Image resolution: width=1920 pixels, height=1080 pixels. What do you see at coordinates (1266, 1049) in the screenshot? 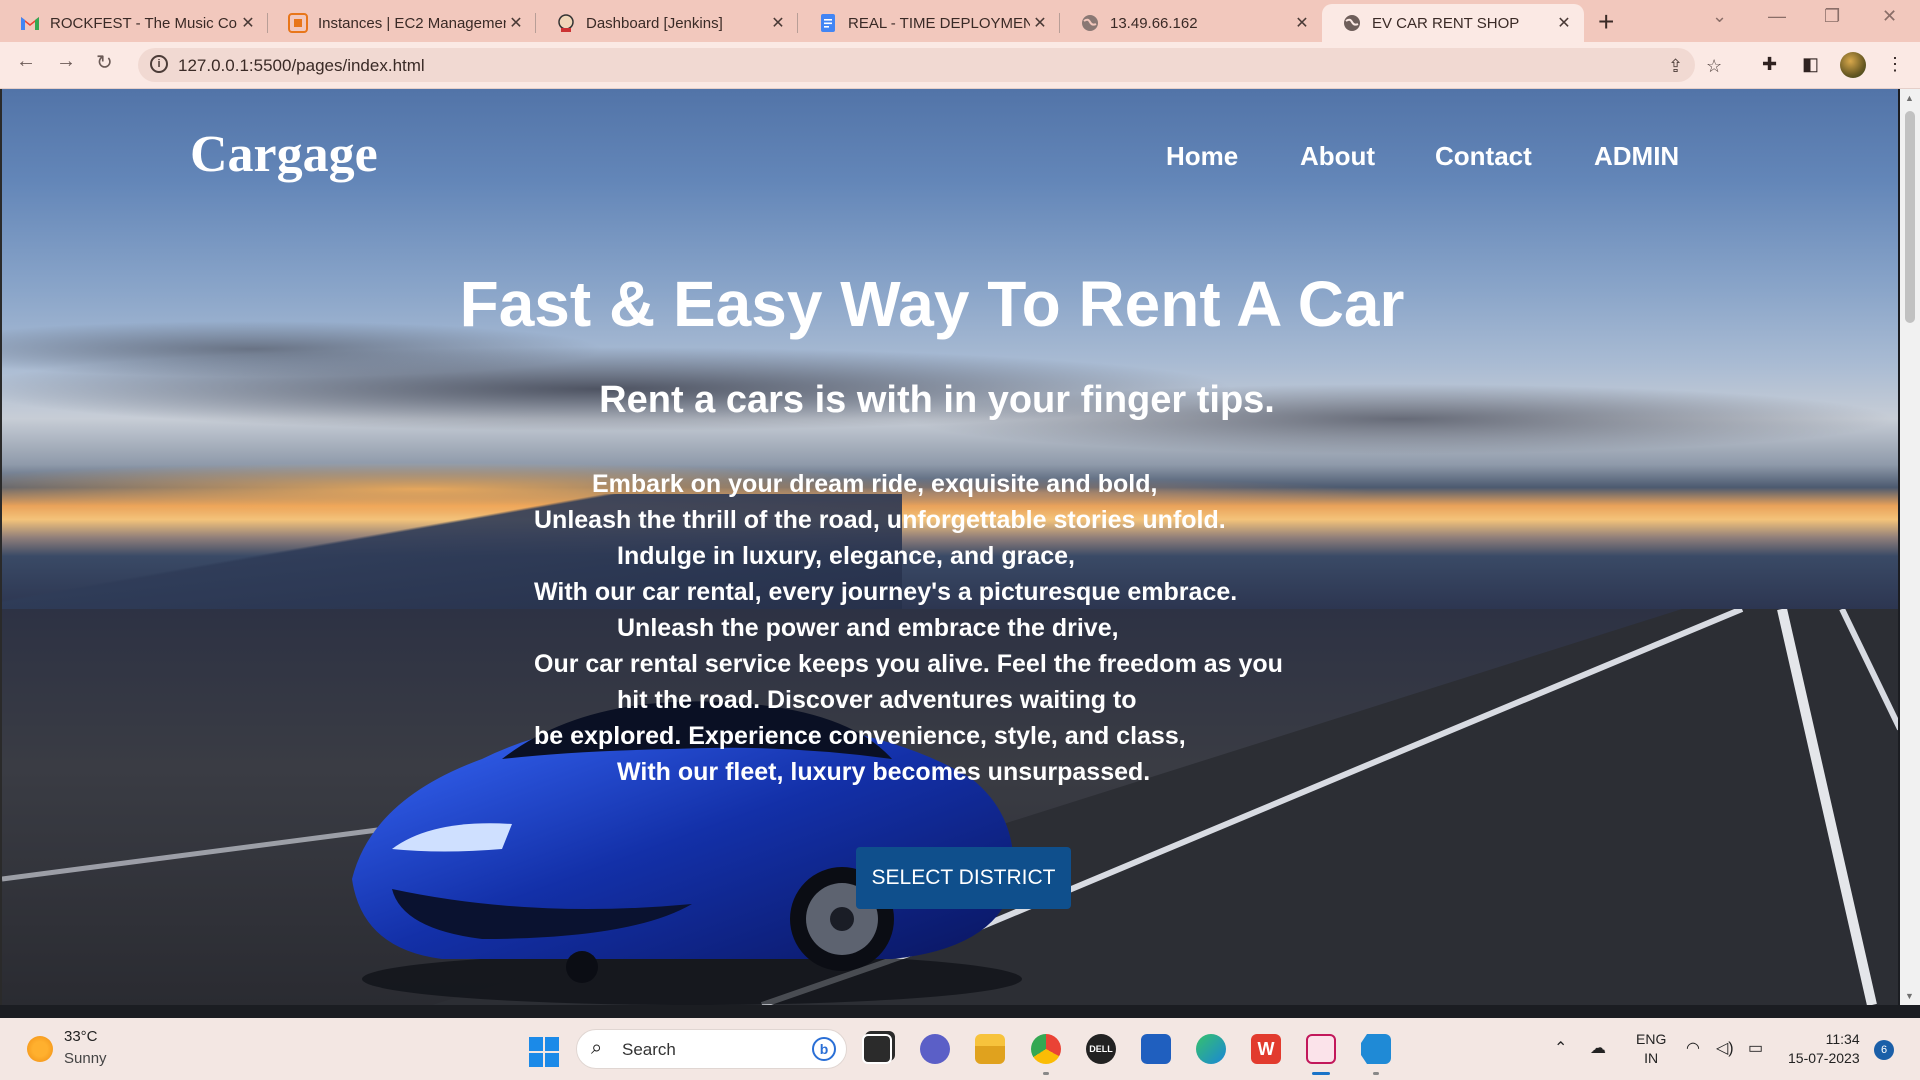
I see `wps-office-icon: W` at bounding box center [1266, 1049].